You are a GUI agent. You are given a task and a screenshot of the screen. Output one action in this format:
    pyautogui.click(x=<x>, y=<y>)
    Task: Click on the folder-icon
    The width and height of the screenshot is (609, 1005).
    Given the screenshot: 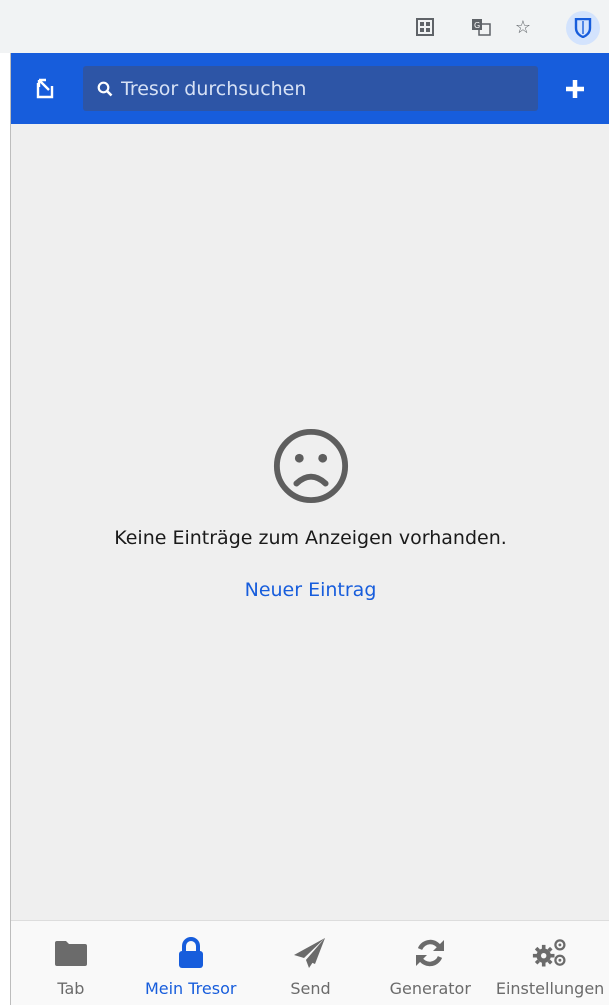 What is the action you would take?
    pyautogui.click(x=70, y=953)
    